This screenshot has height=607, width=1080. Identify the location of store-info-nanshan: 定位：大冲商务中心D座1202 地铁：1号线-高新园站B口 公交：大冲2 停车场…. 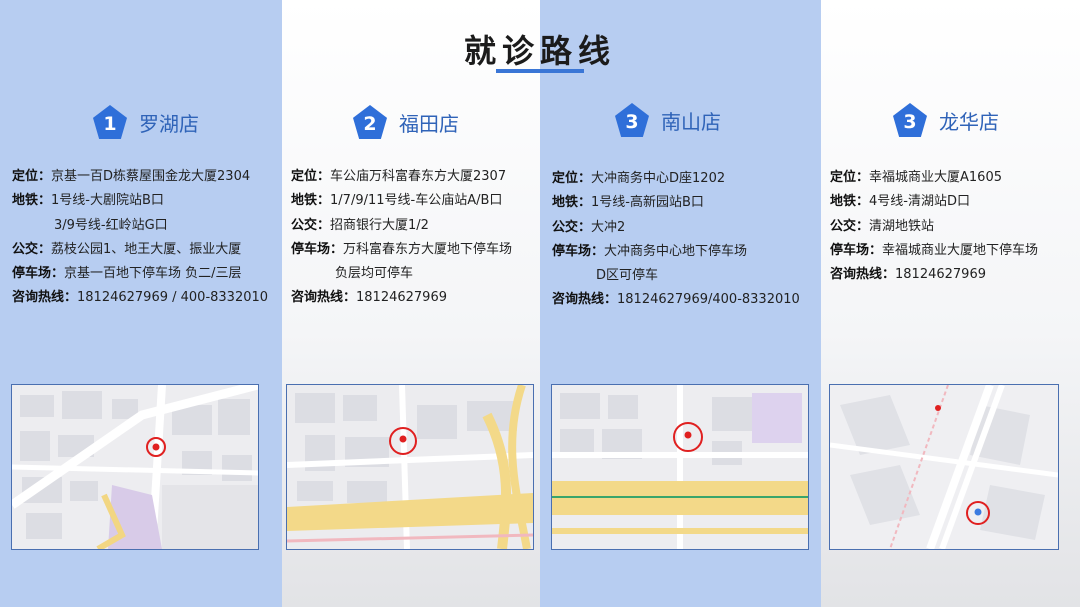
(676, 240).